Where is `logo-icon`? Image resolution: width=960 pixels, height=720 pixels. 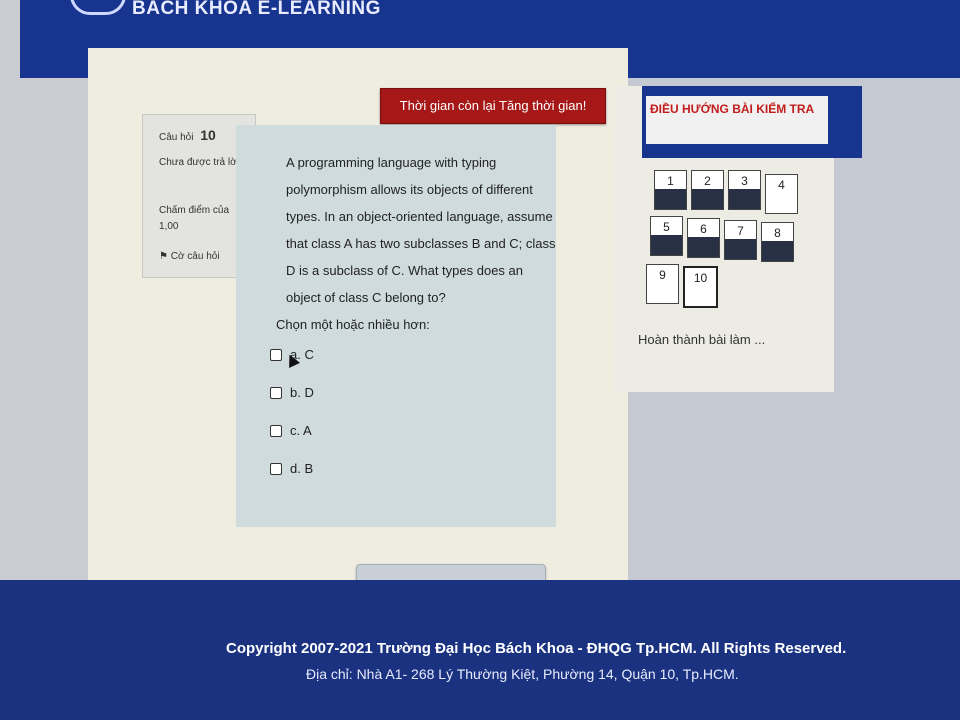
logo-icon is located at coordinates (98, 7).